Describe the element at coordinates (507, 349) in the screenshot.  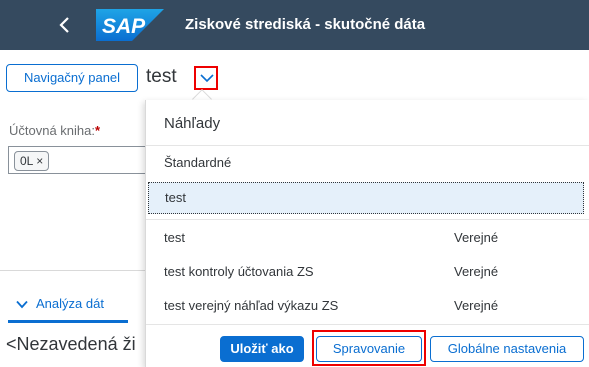
I see `global-settings-button: Globálne nastavenia` at that location.